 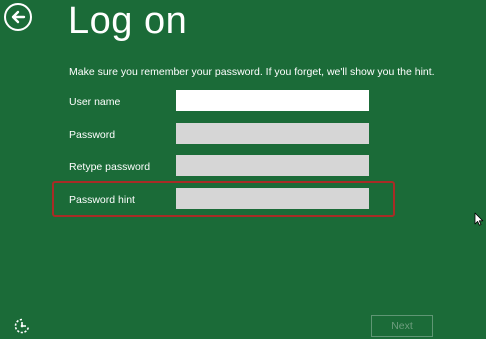 What do you see at coordinates (102, 200) in the screenshot?
I see `password-hint-label: Password hint` at bounding box center [102, 200].